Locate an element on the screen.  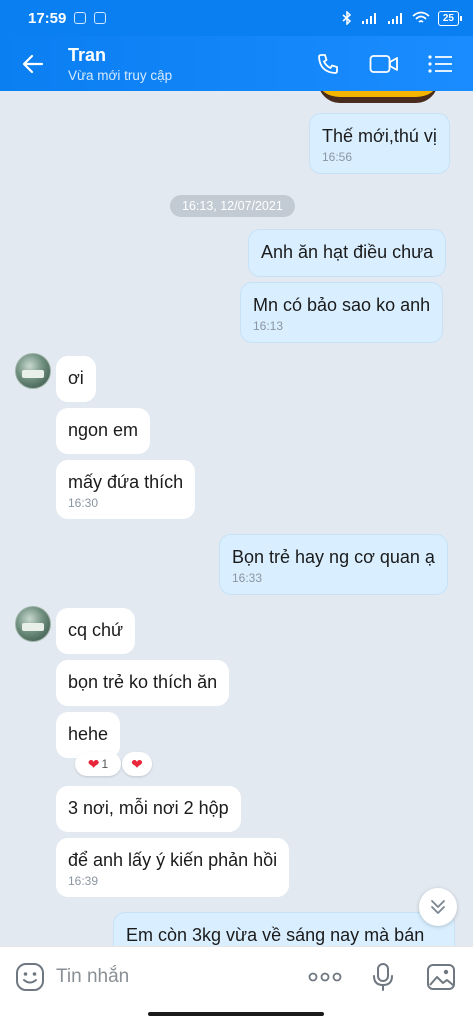
message-text: ngon em is located at coordinates (103, 430).